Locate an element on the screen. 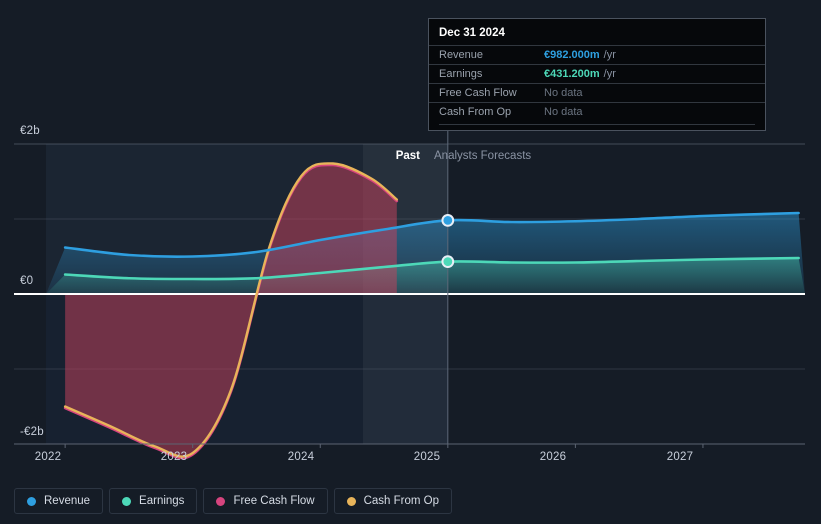 Image resolution: width=821 pixels, height=524 pixels. revenue-color-dot is located at coordinates (31, 501).